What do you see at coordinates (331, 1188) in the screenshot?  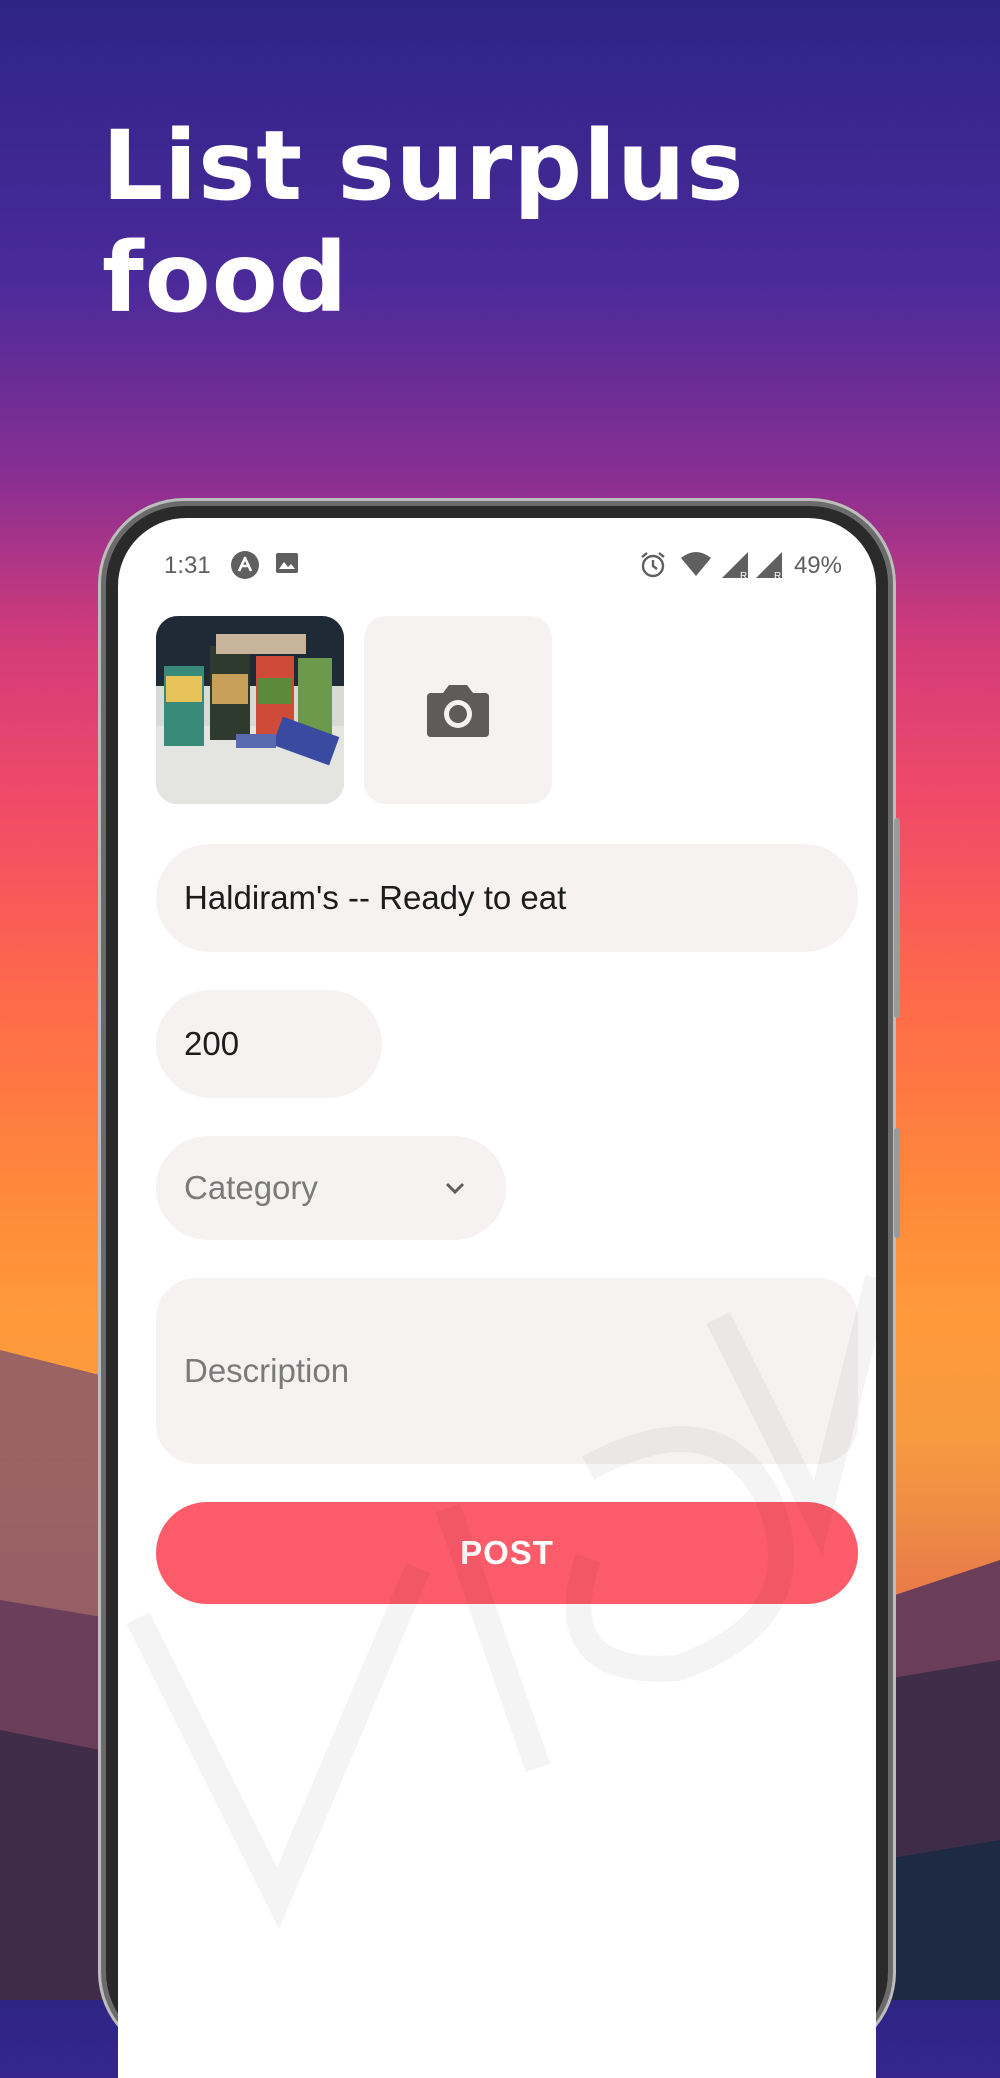 I see `category-select: Category` at bounding box center [331, 1188].